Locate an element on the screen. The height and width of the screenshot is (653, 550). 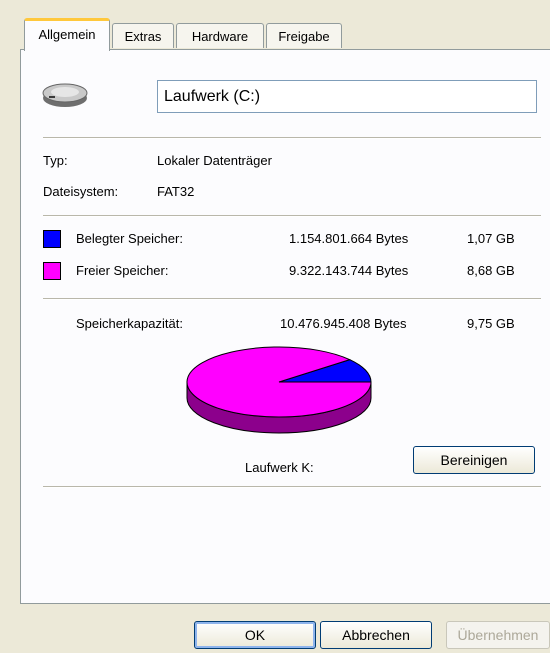
capacity-bytes: 10.476.945.408 Bytes is located at coordinates (343, 323).